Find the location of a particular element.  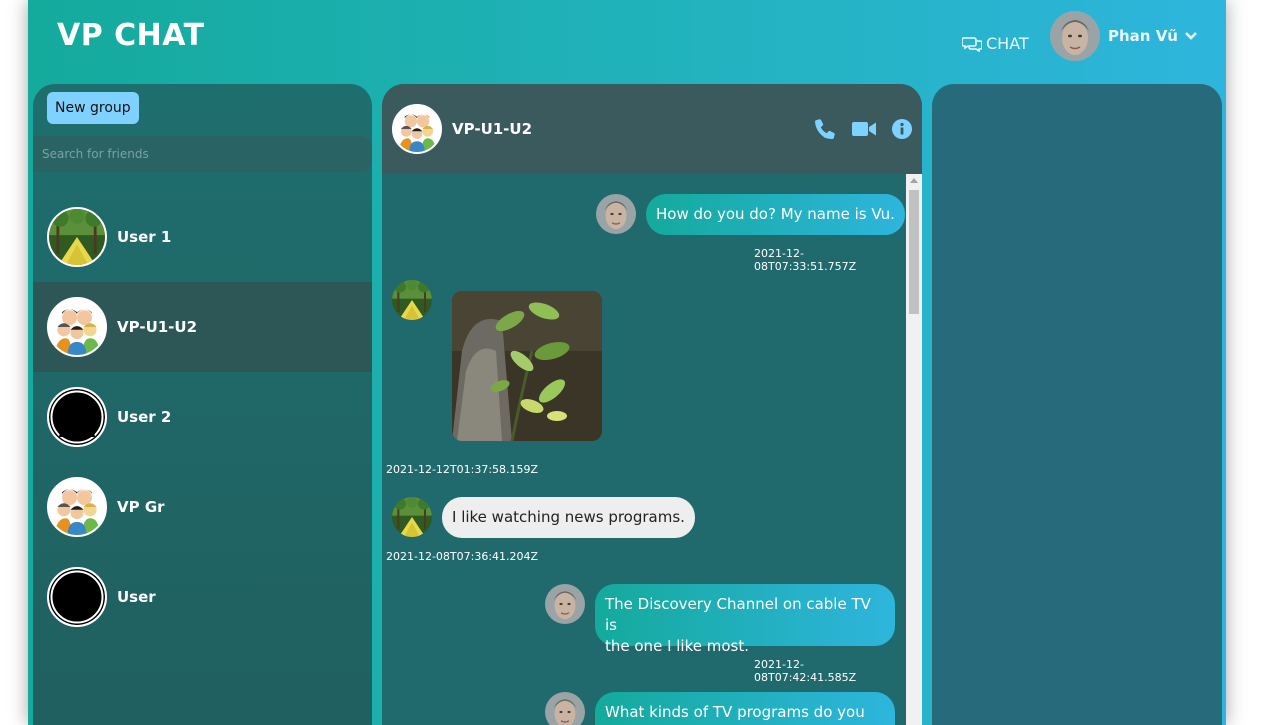

contact-item-vp-gr: VP Gr is located at coordinates (202, 507).